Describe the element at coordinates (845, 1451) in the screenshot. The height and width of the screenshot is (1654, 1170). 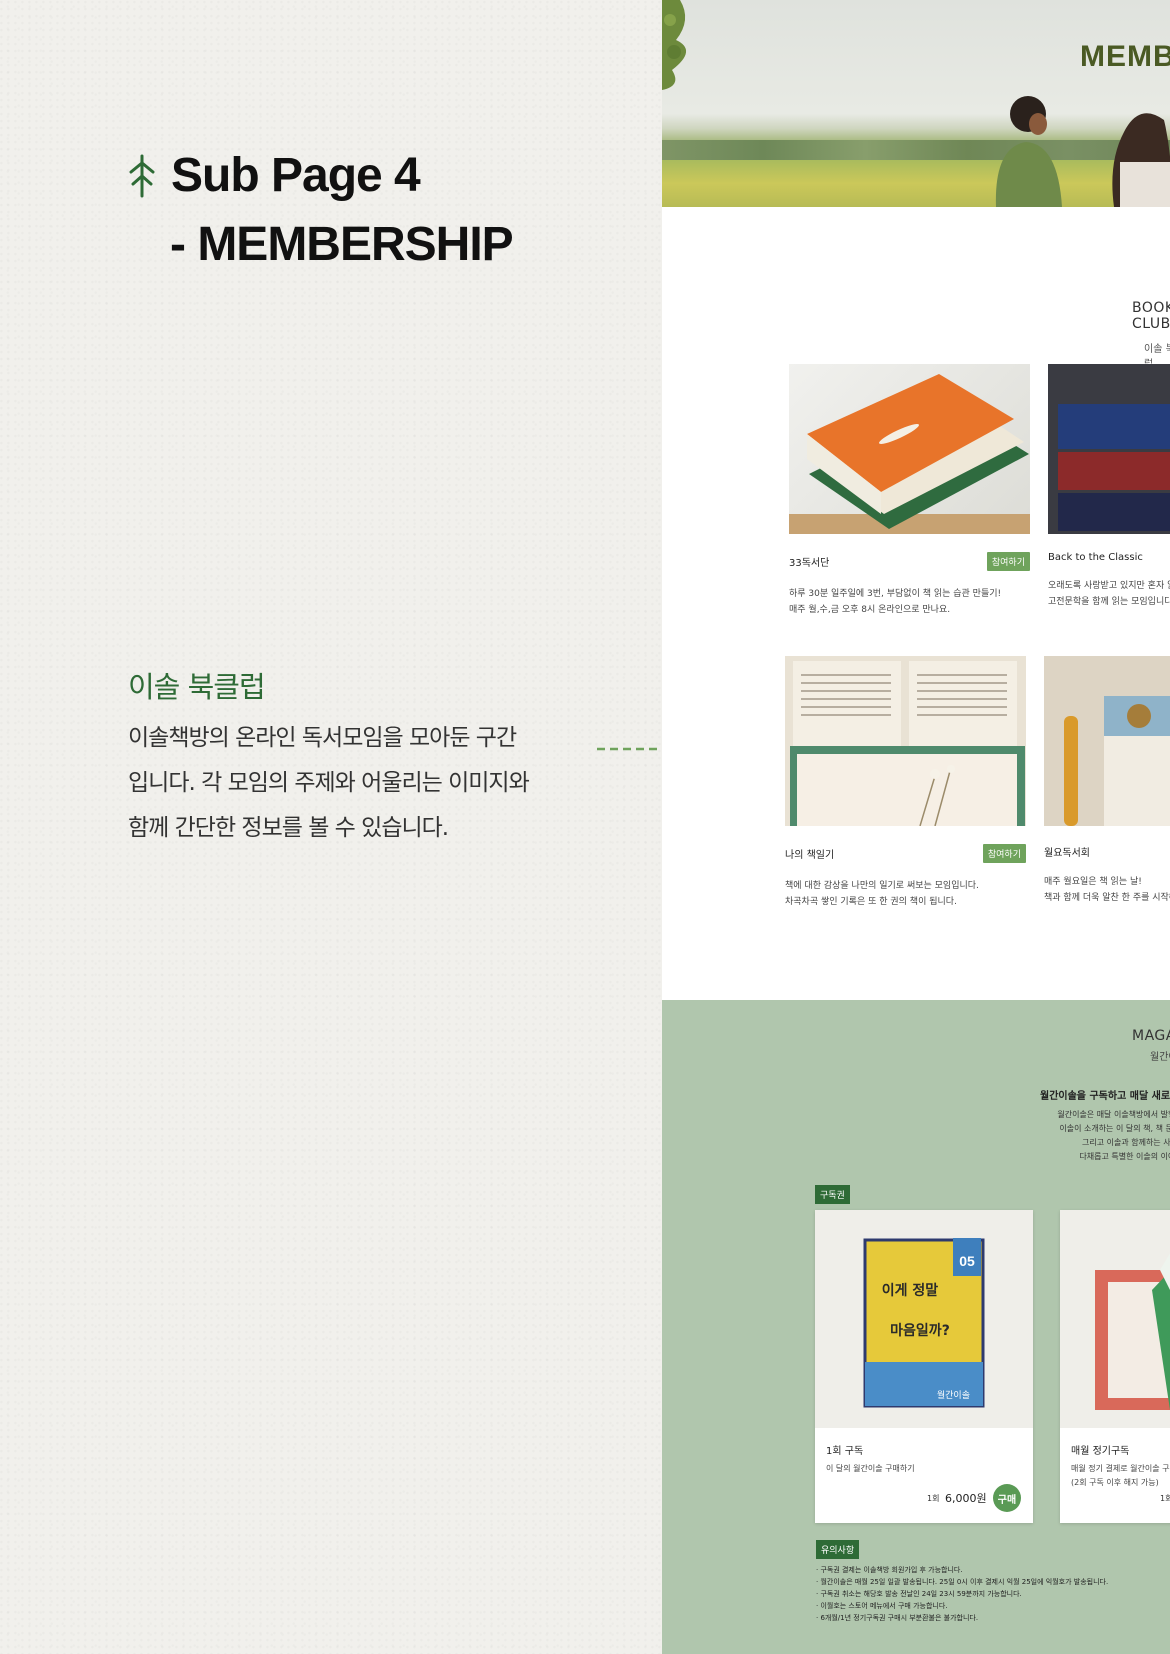
I see `plan-title: 1회 구독` at that location.